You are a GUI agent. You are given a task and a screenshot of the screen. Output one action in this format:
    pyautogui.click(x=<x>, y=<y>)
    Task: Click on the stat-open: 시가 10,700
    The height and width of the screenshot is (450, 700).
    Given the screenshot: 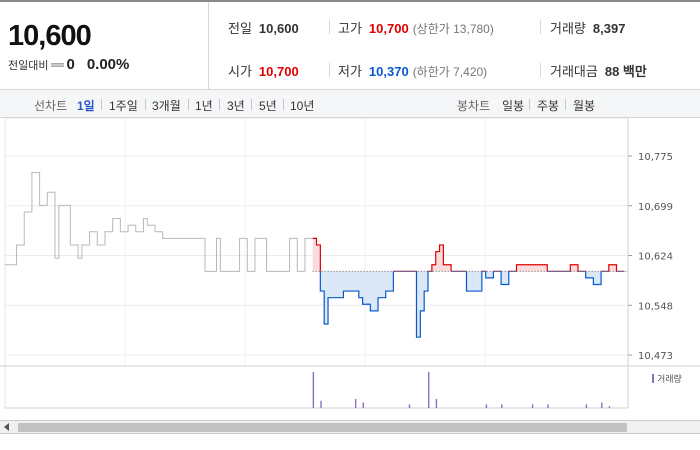 What is the action you would take?
    pyautogui.click(x=263, y=70)
    